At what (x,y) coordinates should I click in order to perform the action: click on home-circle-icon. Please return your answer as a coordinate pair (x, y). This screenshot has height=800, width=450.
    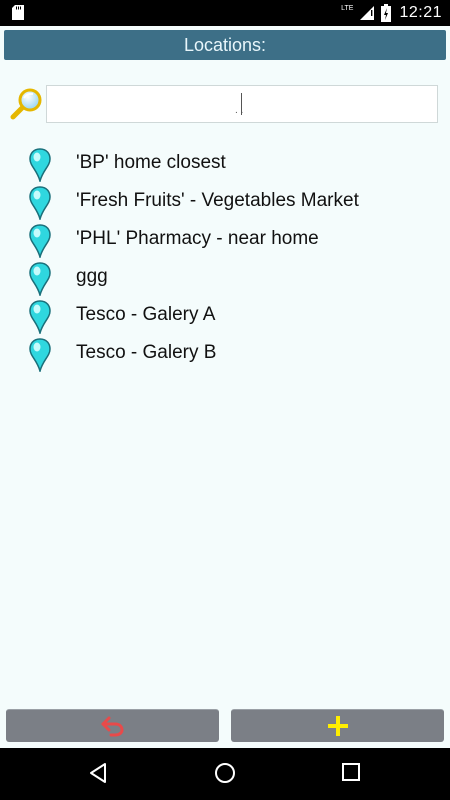
    Looking at the image, I should click on (225, 773).